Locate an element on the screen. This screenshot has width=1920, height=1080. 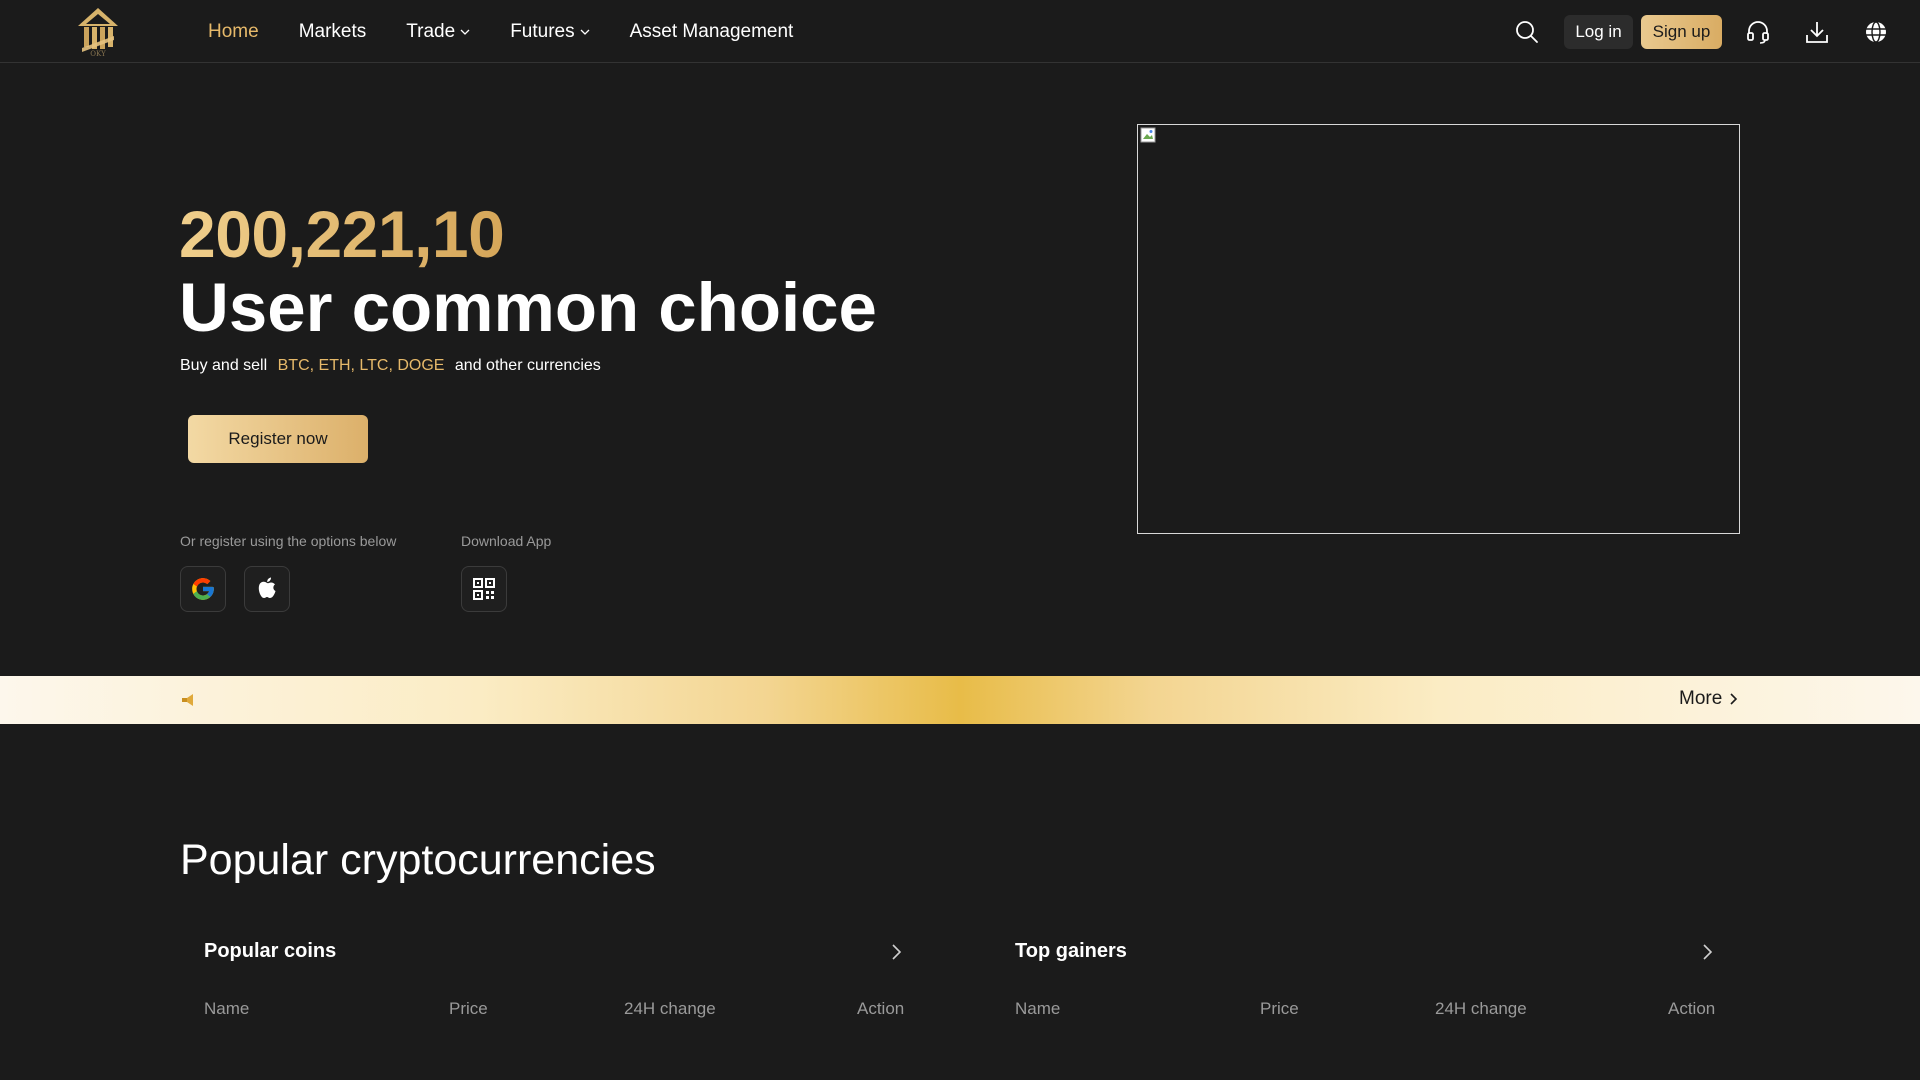
nav-markets: Markets is located at coordinates (333, 32).